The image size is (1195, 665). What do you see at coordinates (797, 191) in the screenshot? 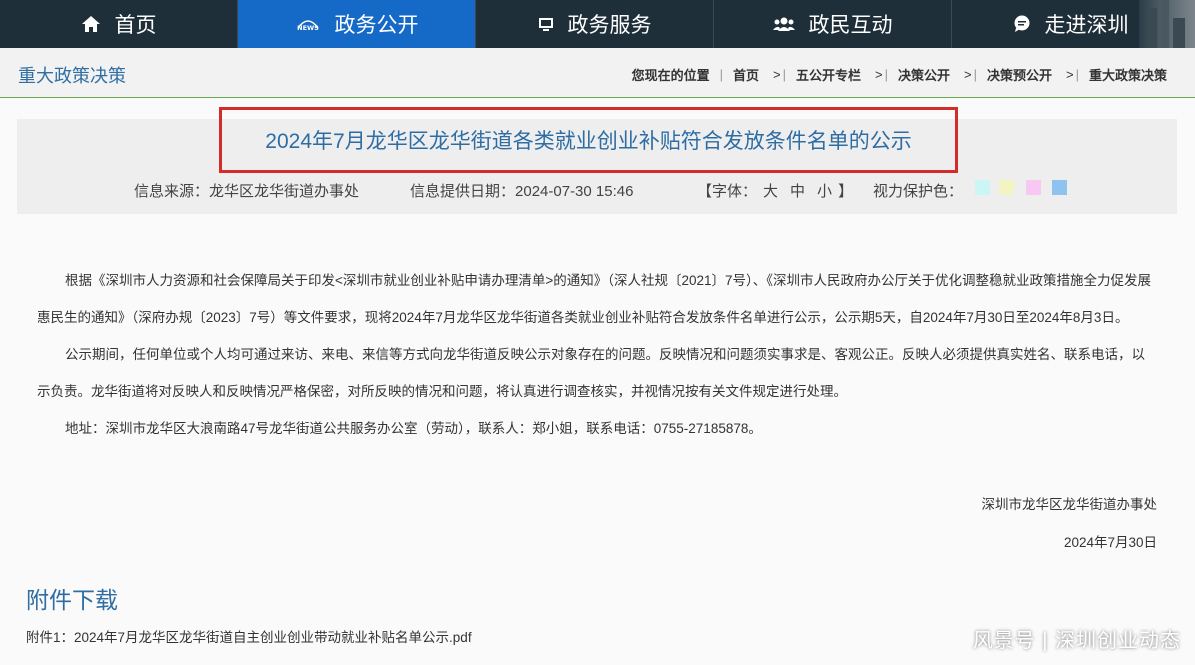
I see `font-size-medium-button: 中` at bounding box center [797, 191].